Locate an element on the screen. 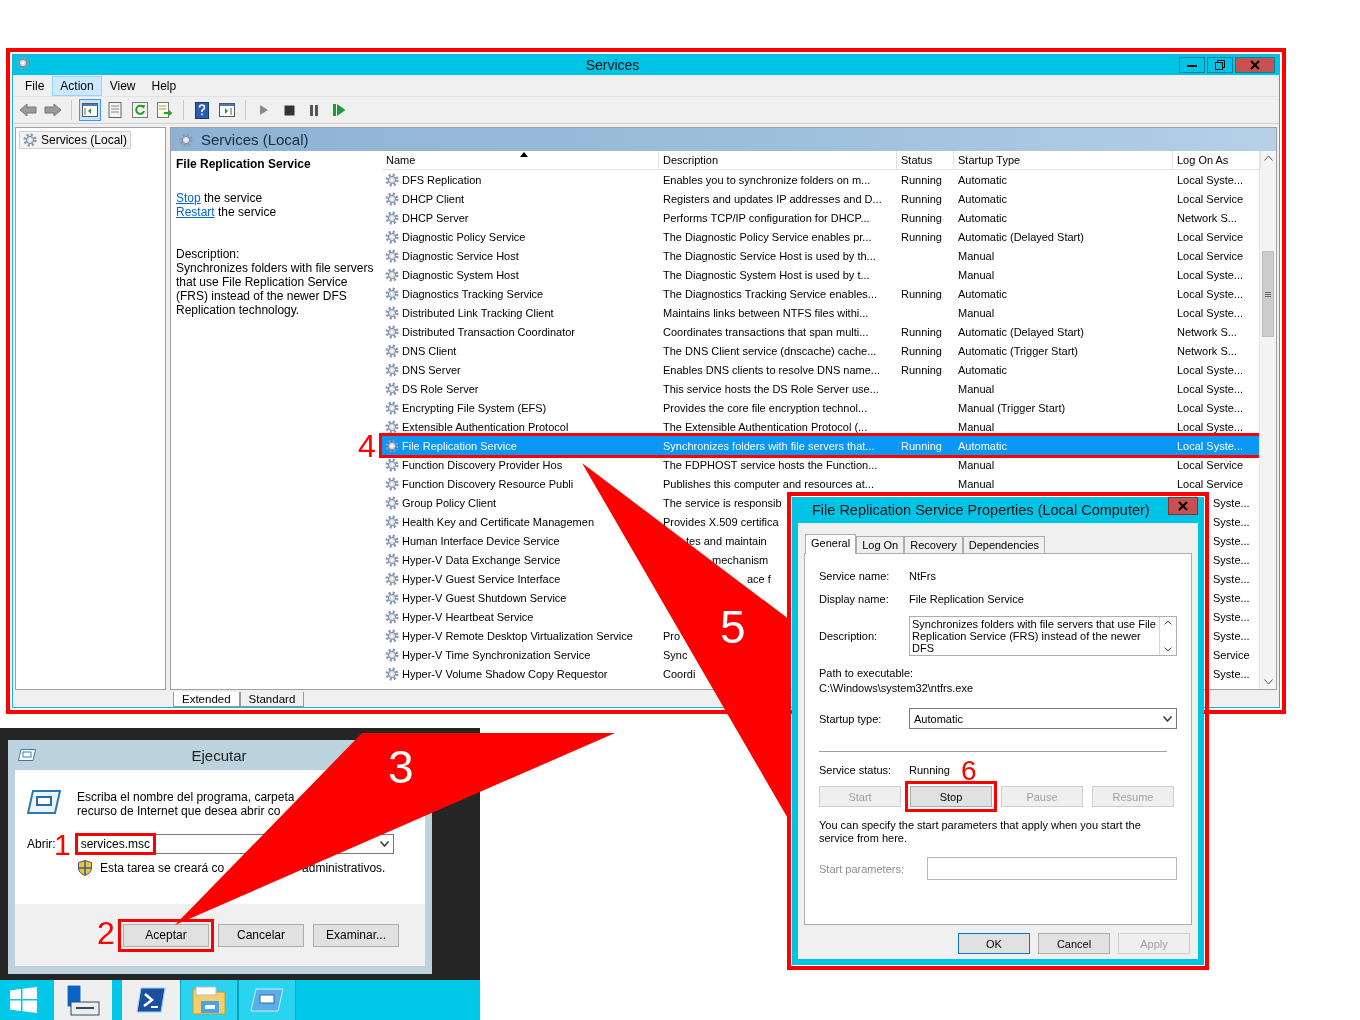  service-name: Encrypting File System (EFS) is located at coordinates (474, 407).